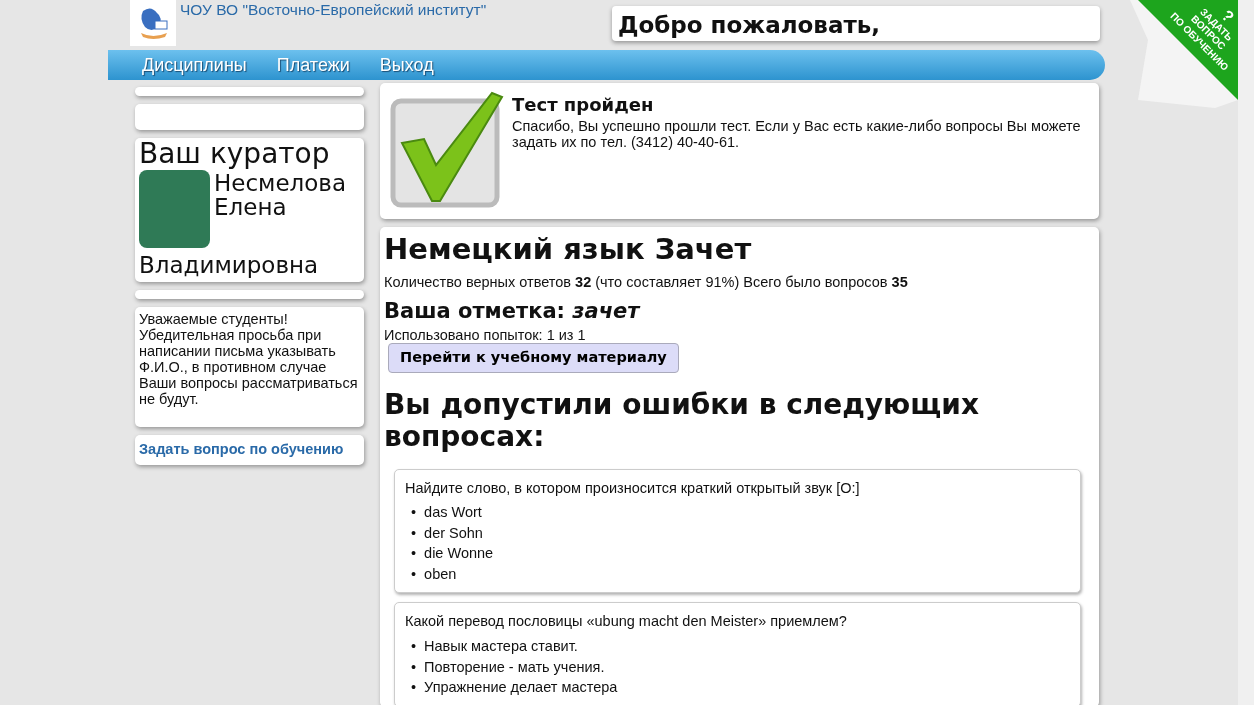  I want to click on curator-name: Елена, so click(251, 207).